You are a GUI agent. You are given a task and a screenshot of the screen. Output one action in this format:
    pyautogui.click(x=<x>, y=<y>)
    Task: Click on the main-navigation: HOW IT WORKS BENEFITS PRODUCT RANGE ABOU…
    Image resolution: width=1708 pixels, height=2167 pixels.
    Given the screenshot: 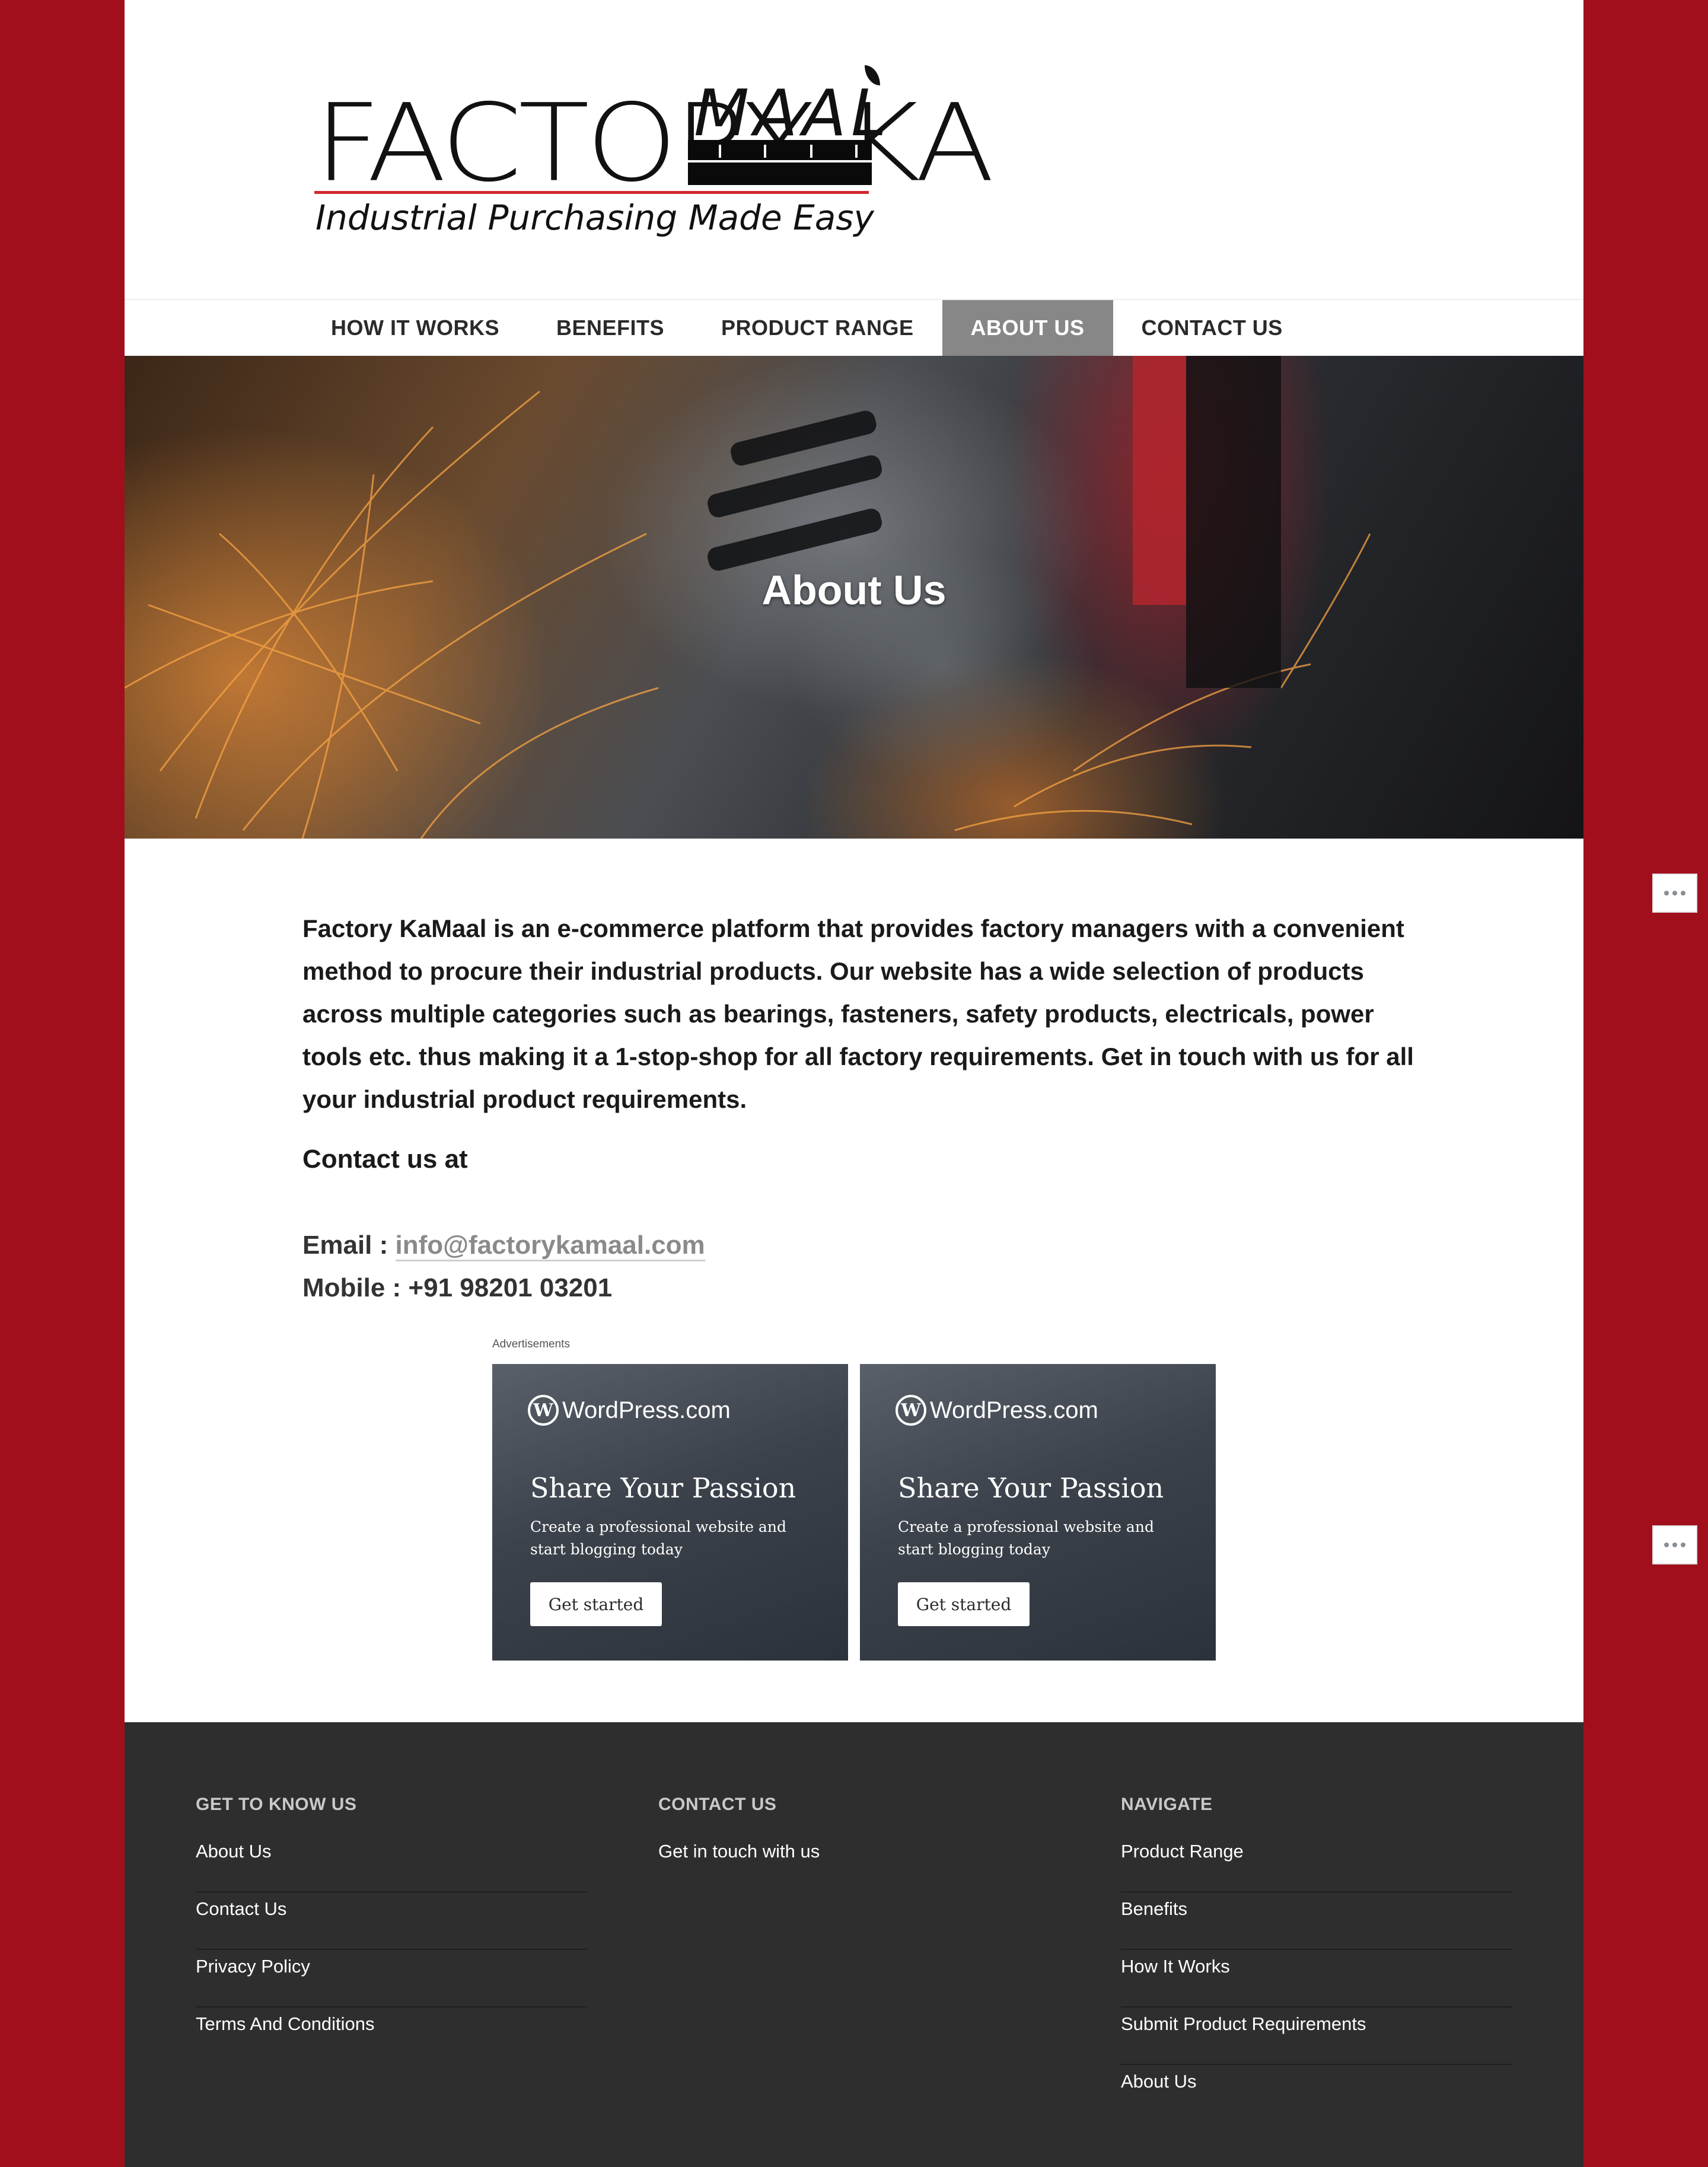 What is the action you would take?
    pyautogui.click(x=854, y=328)
    